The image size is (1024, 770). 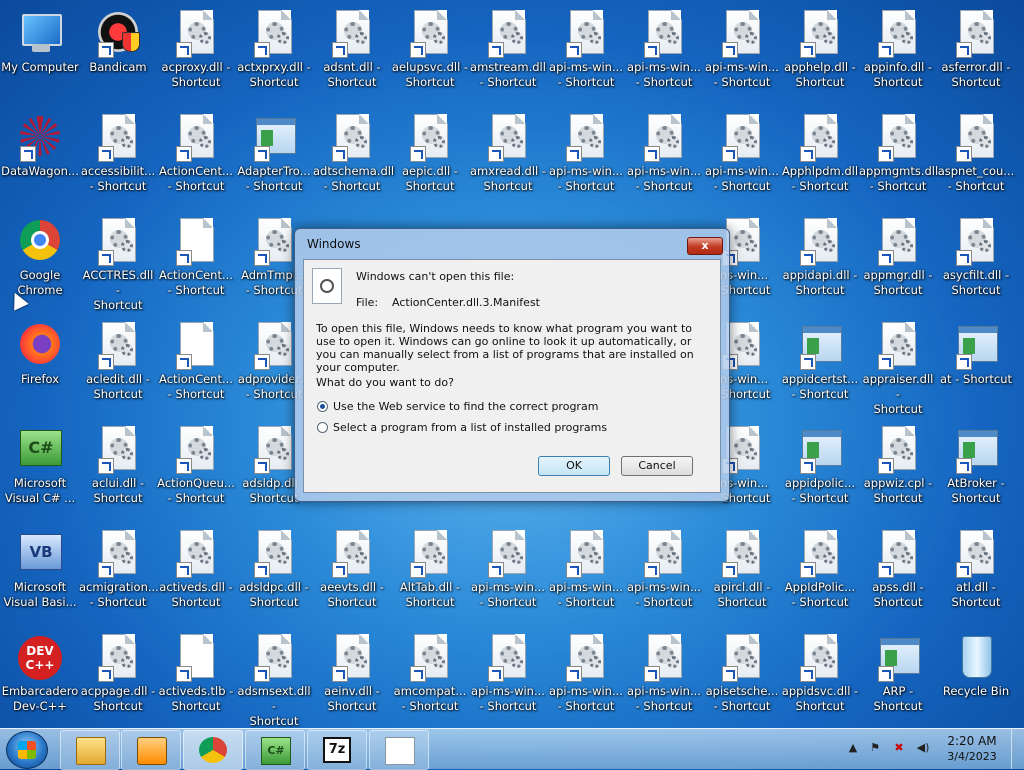 I want to click on clock-date: 3/4/2023, so click(x=972, y=756).